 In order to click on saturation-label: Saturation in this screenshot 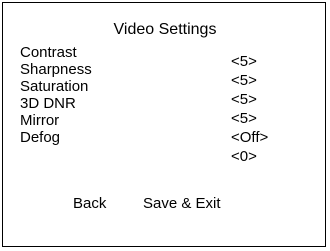, I will do `click(56, 86)`.